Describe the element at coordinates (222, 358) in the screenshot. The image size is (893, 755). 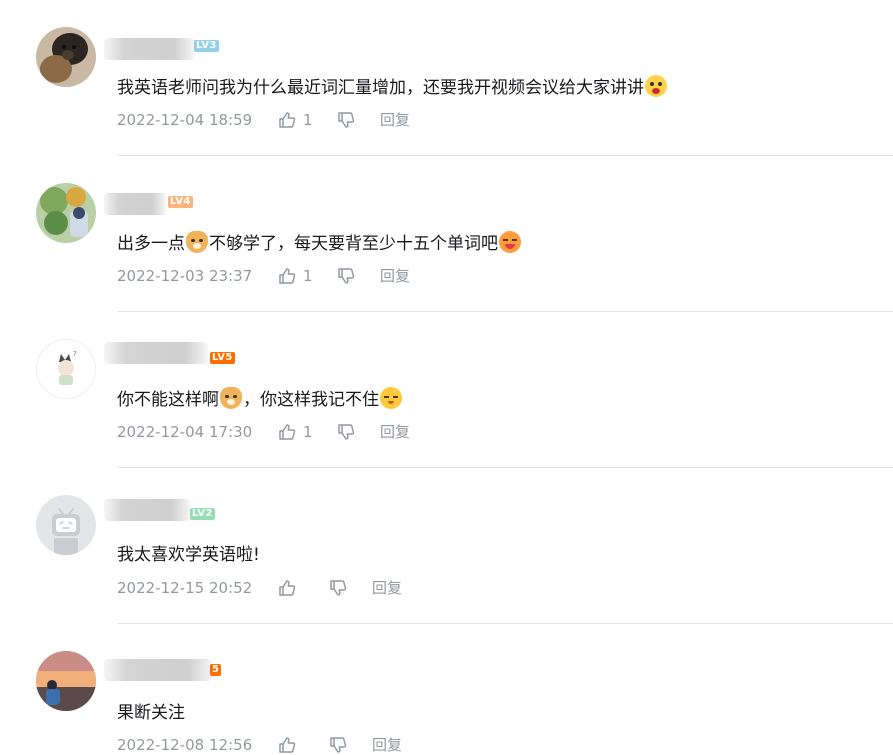
I see `level-badge: LV5` at that location.